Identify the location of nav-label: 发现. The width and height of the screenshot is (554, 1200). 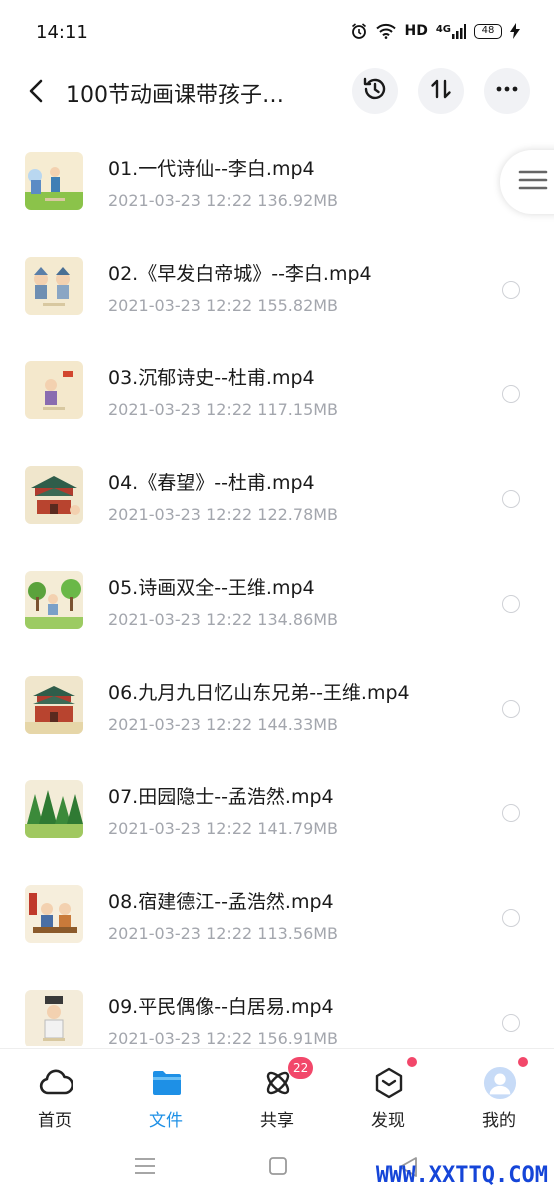
(388, 1121).